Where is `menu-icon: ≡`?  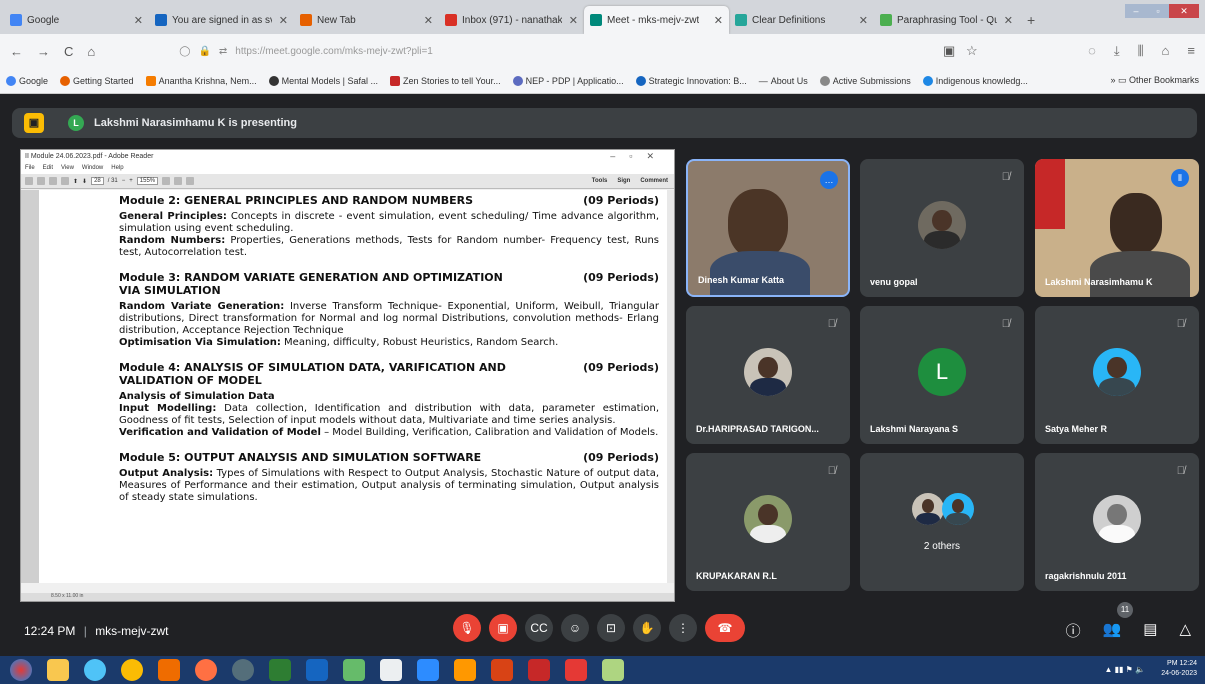
menu-icon: ≡ is located at coordinates (1191, 51).